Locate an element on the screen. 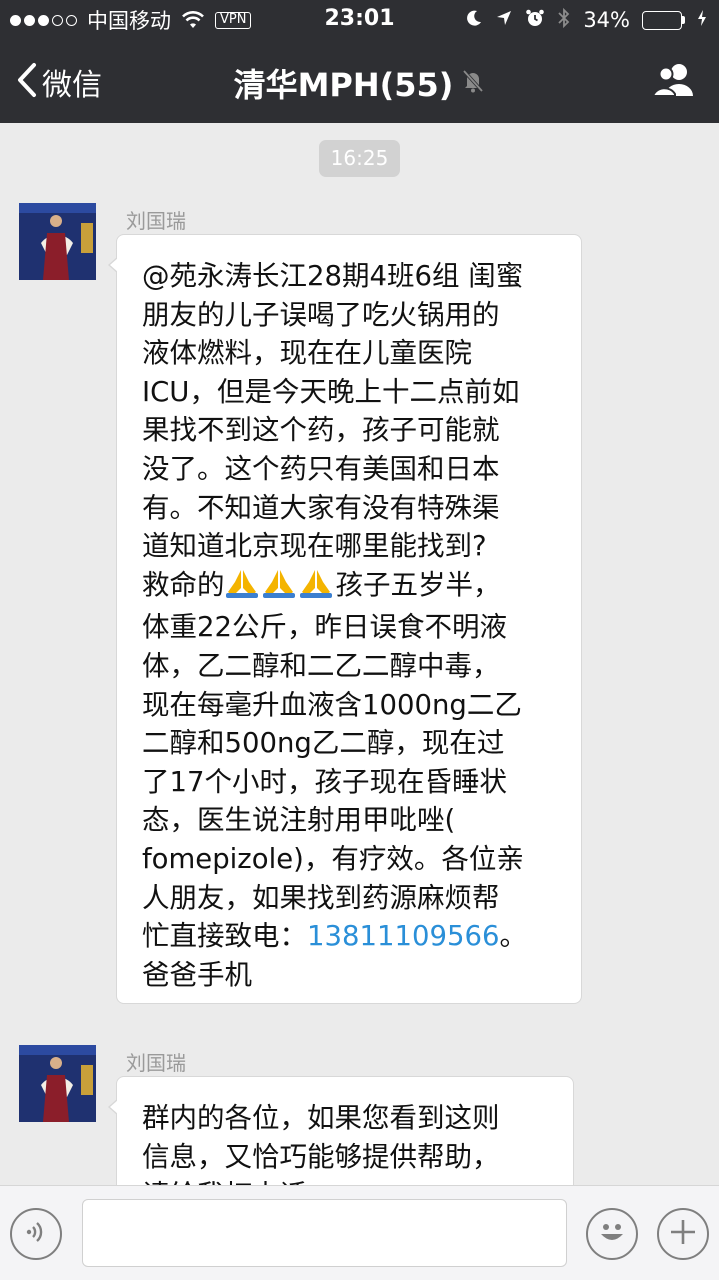 Image resolution: width=719 pixels, height=1280 pixels. emoji-button is located at coordinates (612, 1234).